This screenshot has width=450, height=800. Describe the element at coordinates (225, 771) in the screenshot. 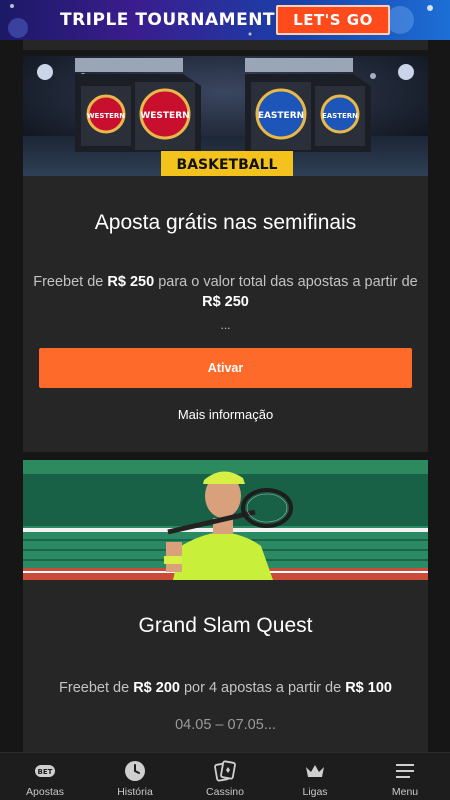

I see `cards-icon` at that location.